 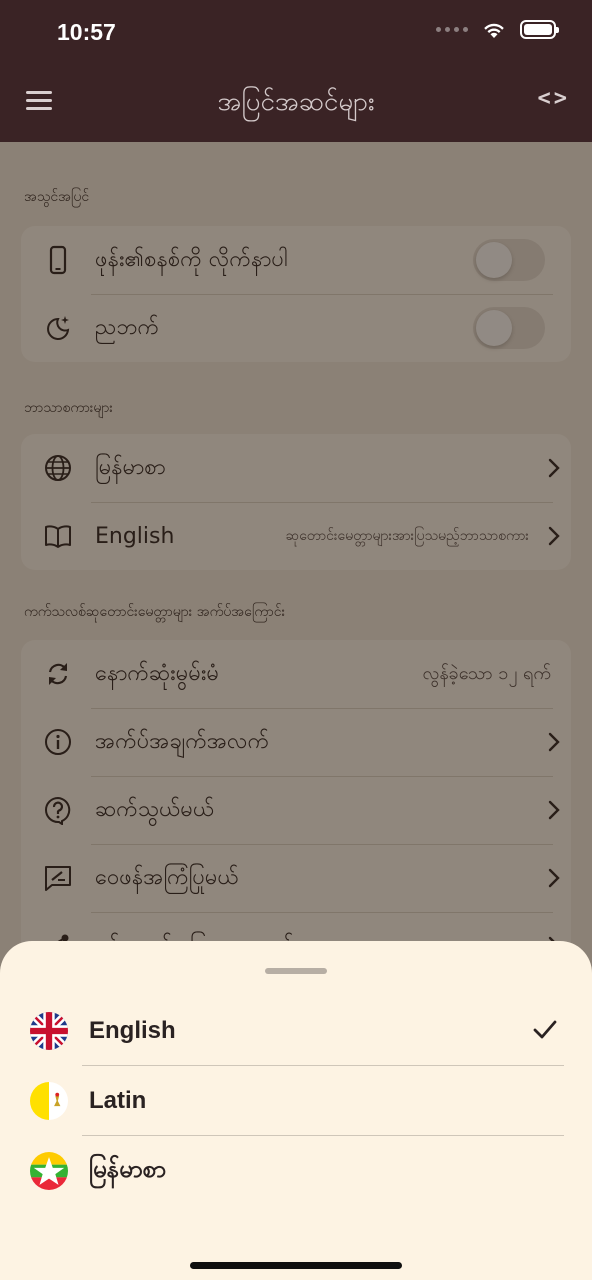 I want to click on language-option-latin: Latin, so click(x=296, y=1101).